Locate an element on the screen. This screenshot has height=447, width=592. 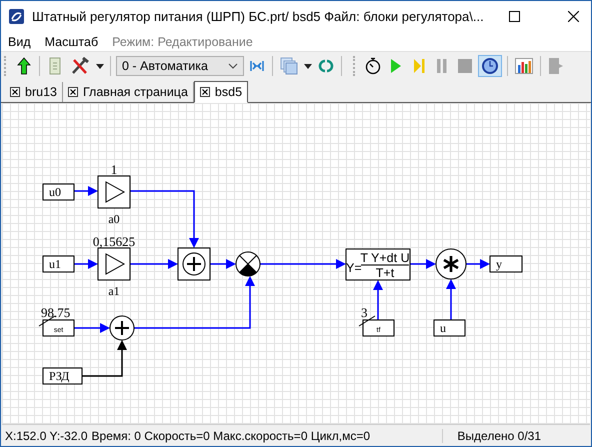
formula-prefix: Y= is located at coordinates (354, 268).